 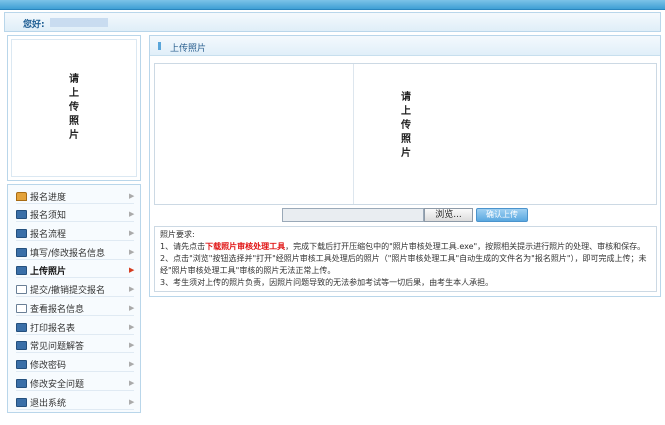 What do you see at coordinates (332, 5) in the screenshot?
I see `top-banner` at bounding box center [332, 5].